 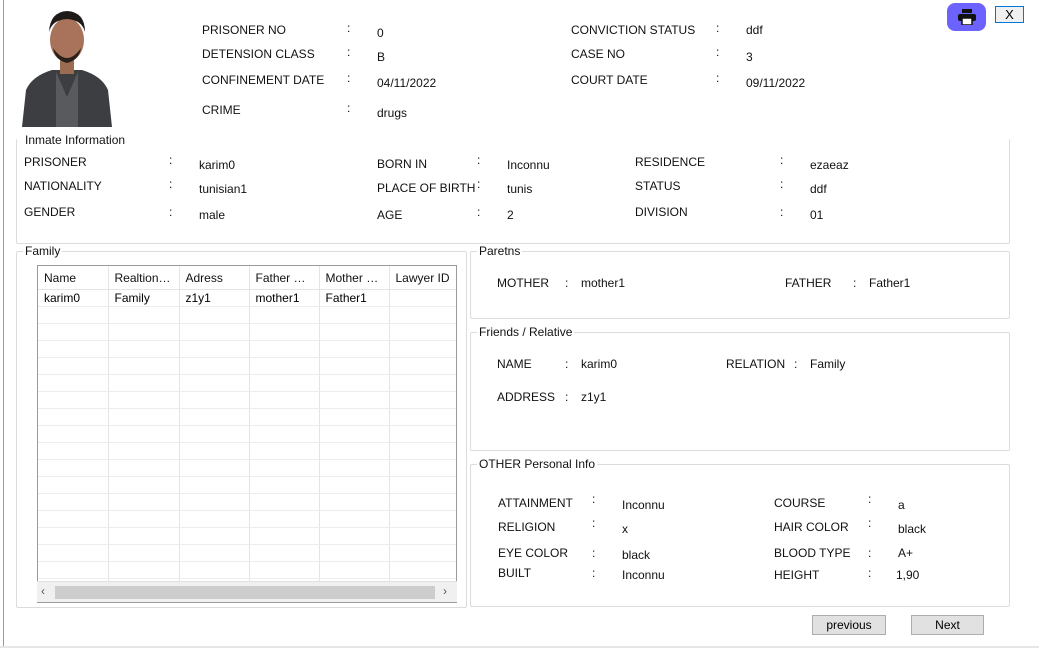 What do you see at coordinates (500, 251) in the screenshot?
I see `parents-title: Paretns` at bounding box center [500, 251].